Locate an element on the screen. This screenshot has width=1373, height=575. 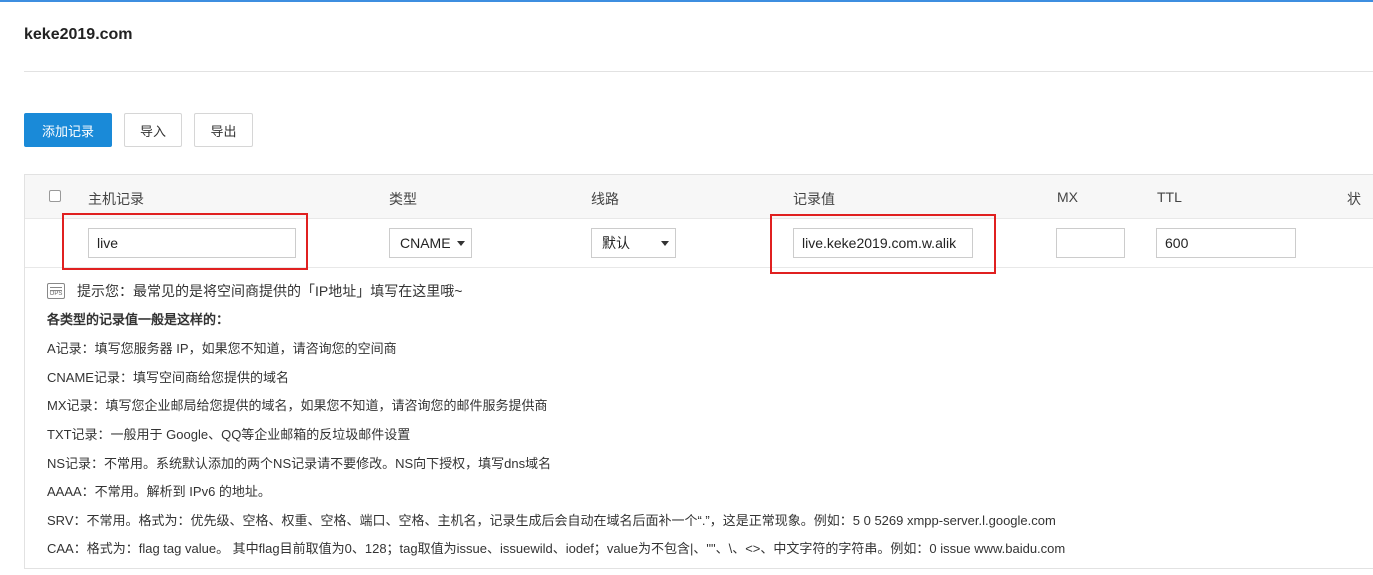
select-all-checkbox is located at coordinates (55, 196).